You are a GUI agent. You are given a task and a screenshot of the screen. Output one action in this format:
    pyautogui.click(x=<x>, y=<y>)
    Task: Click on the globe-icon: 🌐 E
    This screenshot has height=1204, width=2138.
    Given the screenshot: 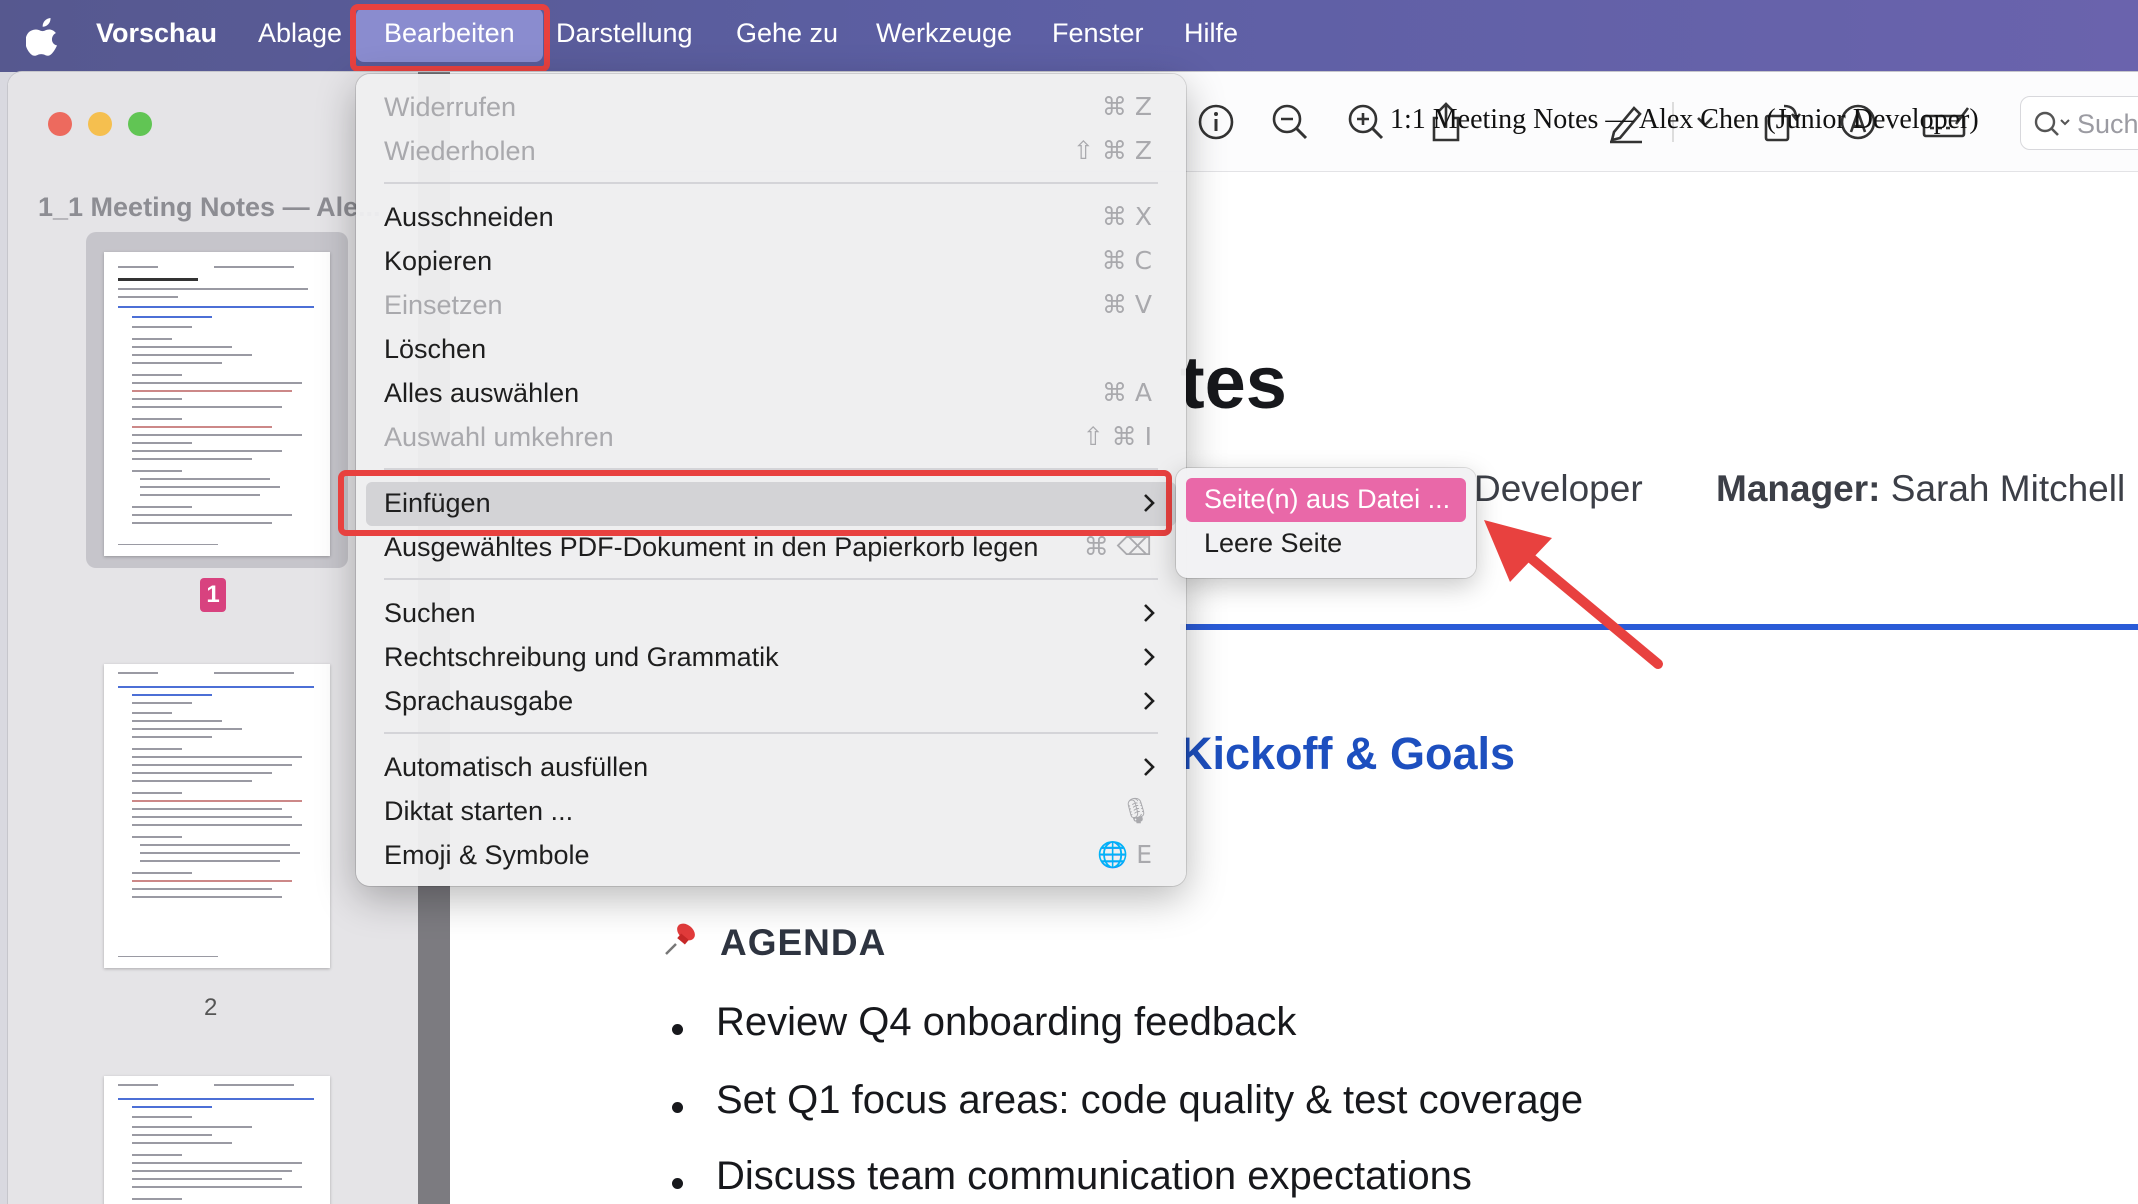 What is the action you would take?
    pyautogui.click(x=1124, y=854)
    